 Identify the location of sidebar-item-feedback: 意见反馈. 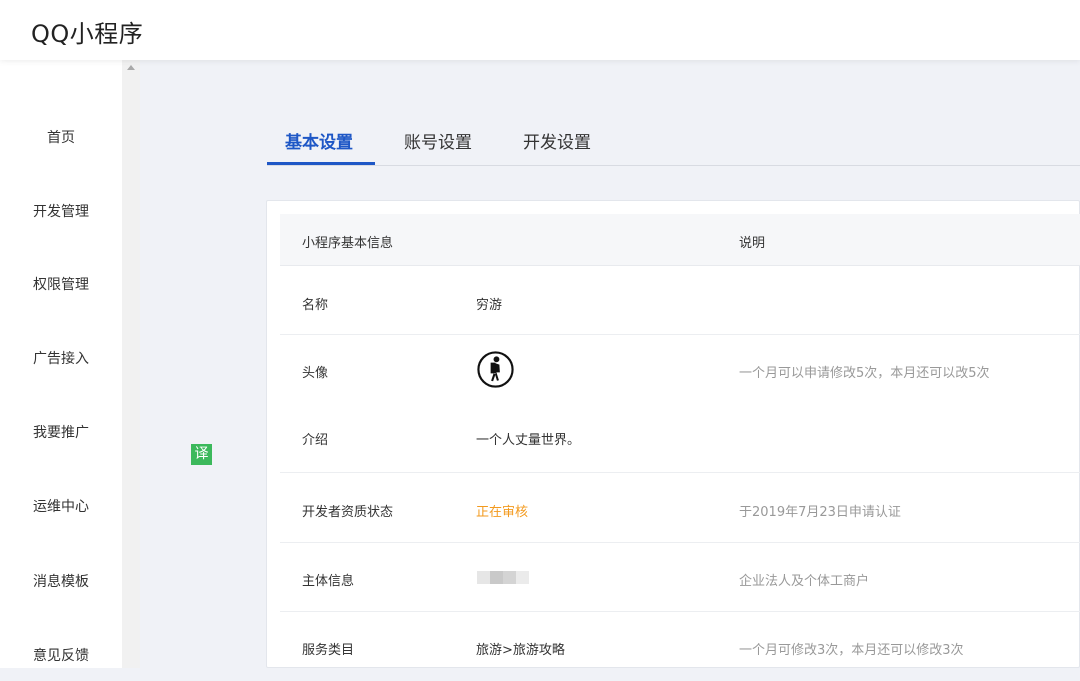
(61, 656).